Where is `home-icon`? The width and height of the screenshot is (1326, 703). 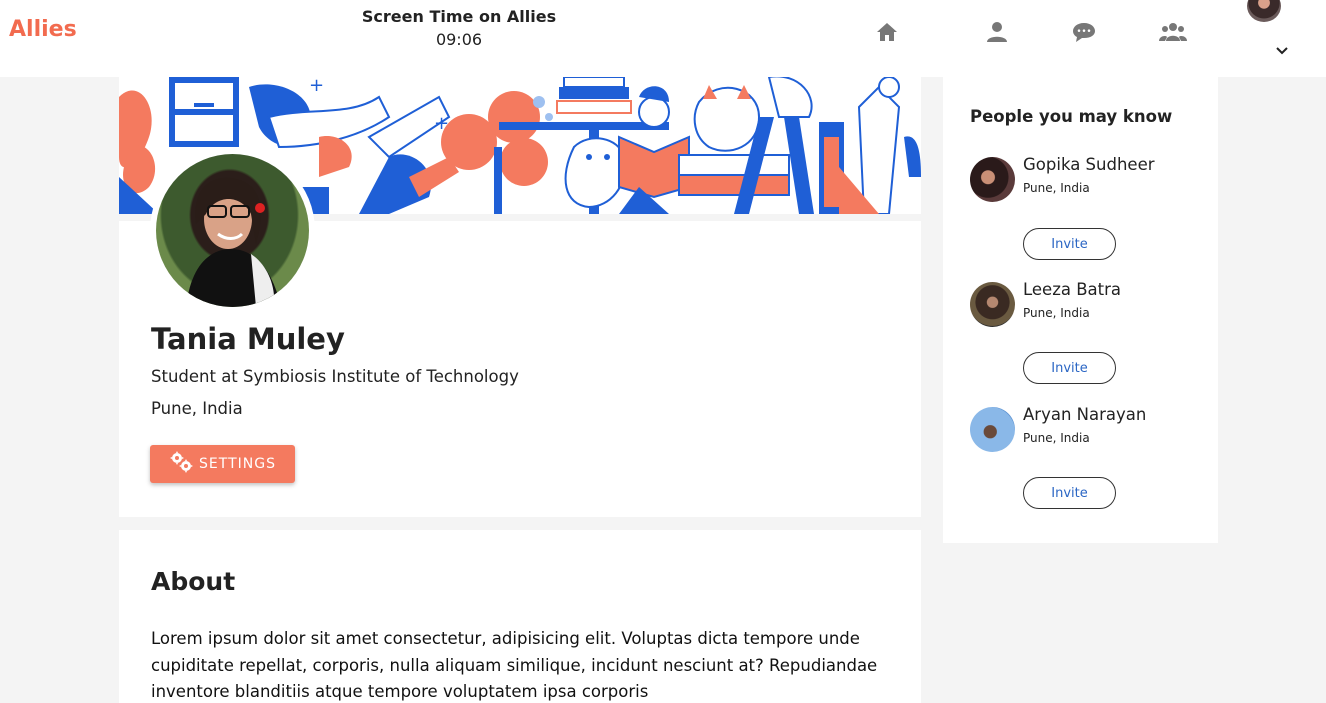
home-icon is located at coordinates (887, 32).